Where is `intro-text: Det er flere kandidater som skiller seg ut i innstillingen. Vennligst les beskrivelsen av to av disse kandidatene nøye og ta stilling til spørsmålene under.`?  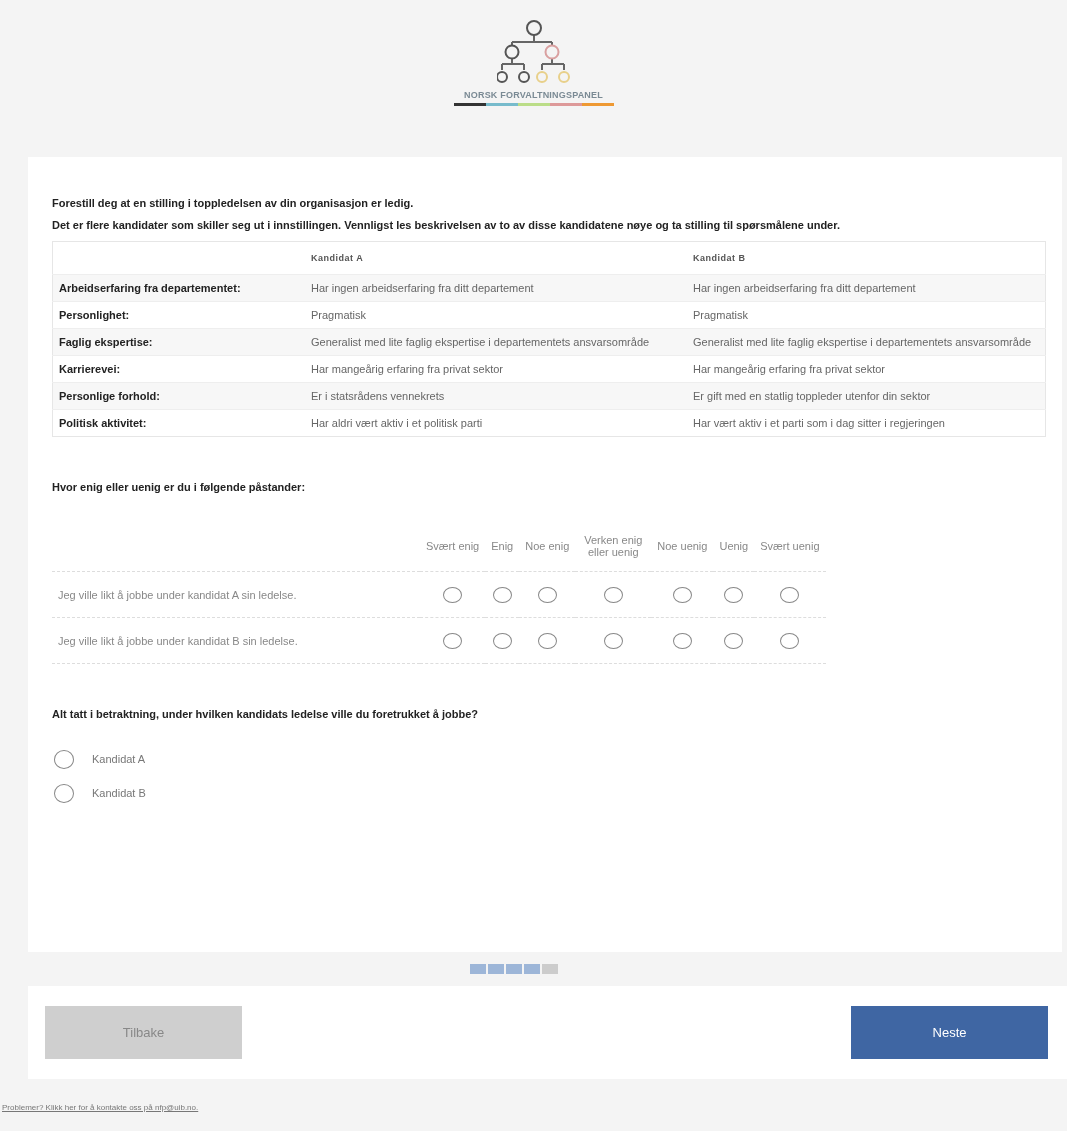
intro-text: Det er flere kandidater som skiller seg ut i innstillingen. Vennligst les beskrivelsen av to av disse kandidatene nøye og ta stilling til spørsmålene under. is located at coordinates (446, 225).